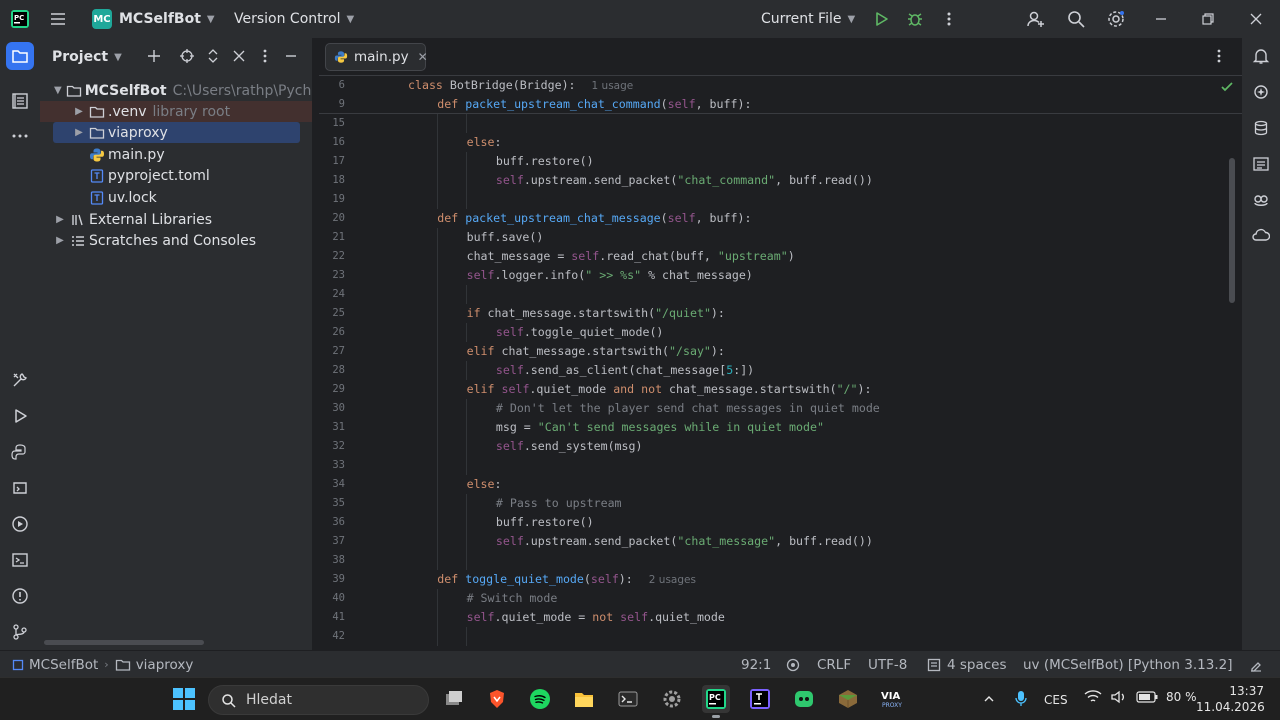 This screenshot has height=720, width=1280. I want to click on line-number: 42, so click(332, 636).